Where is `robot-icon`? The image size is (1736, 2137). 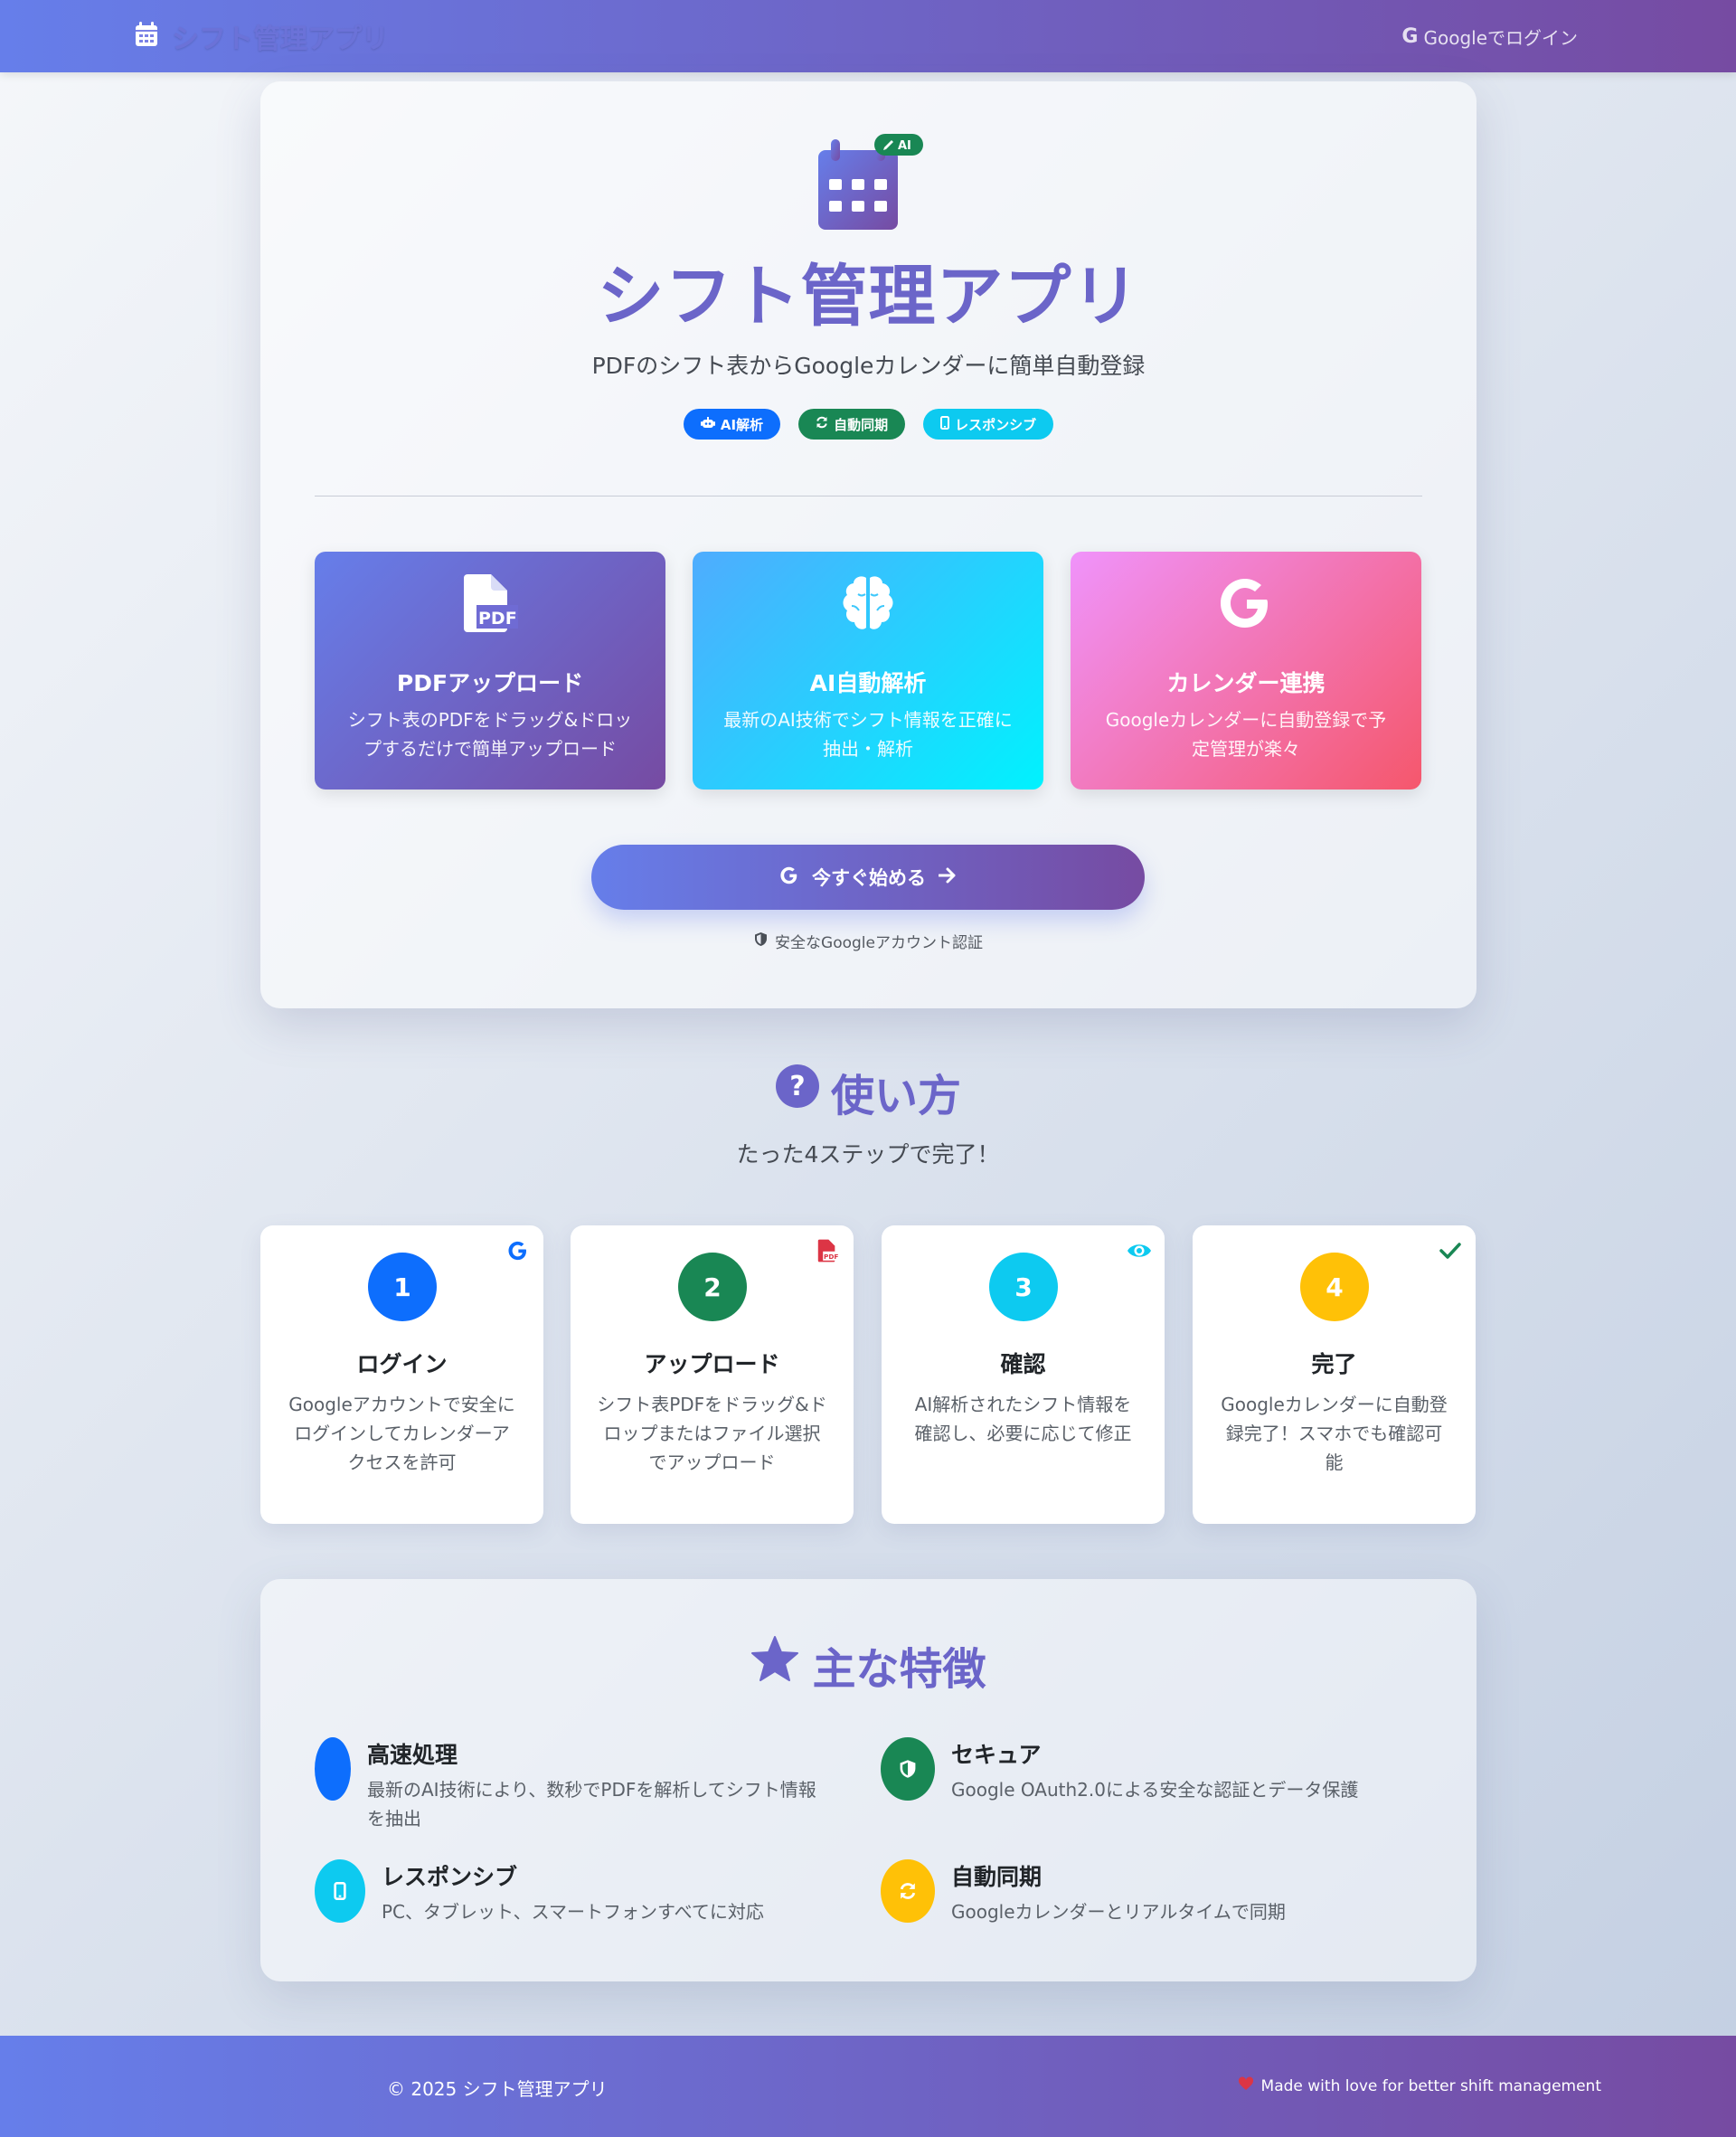
robot-icon is located at coordinates (707, 424).